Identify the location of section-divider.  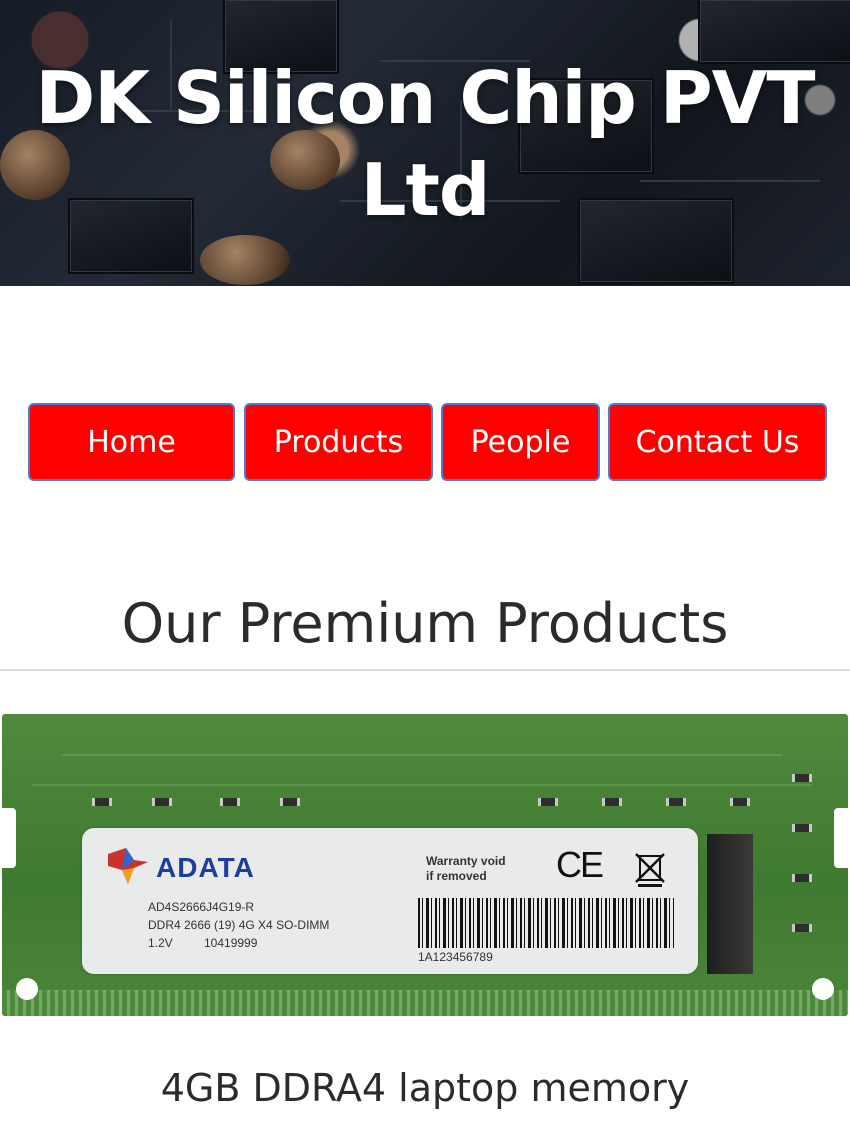
(425, 670).